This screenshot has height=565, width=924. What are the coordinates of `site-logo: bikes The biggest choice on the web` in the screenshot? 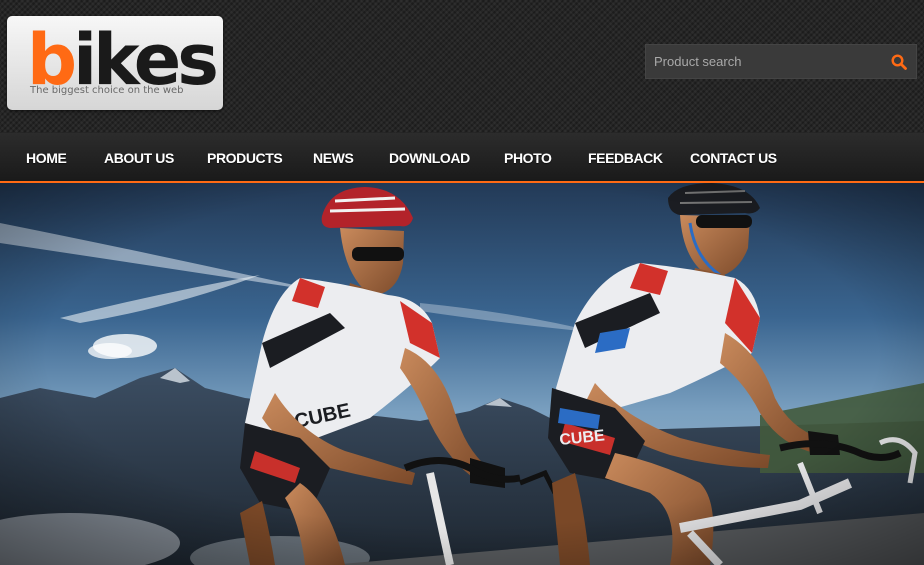 It's located at (115, 63).